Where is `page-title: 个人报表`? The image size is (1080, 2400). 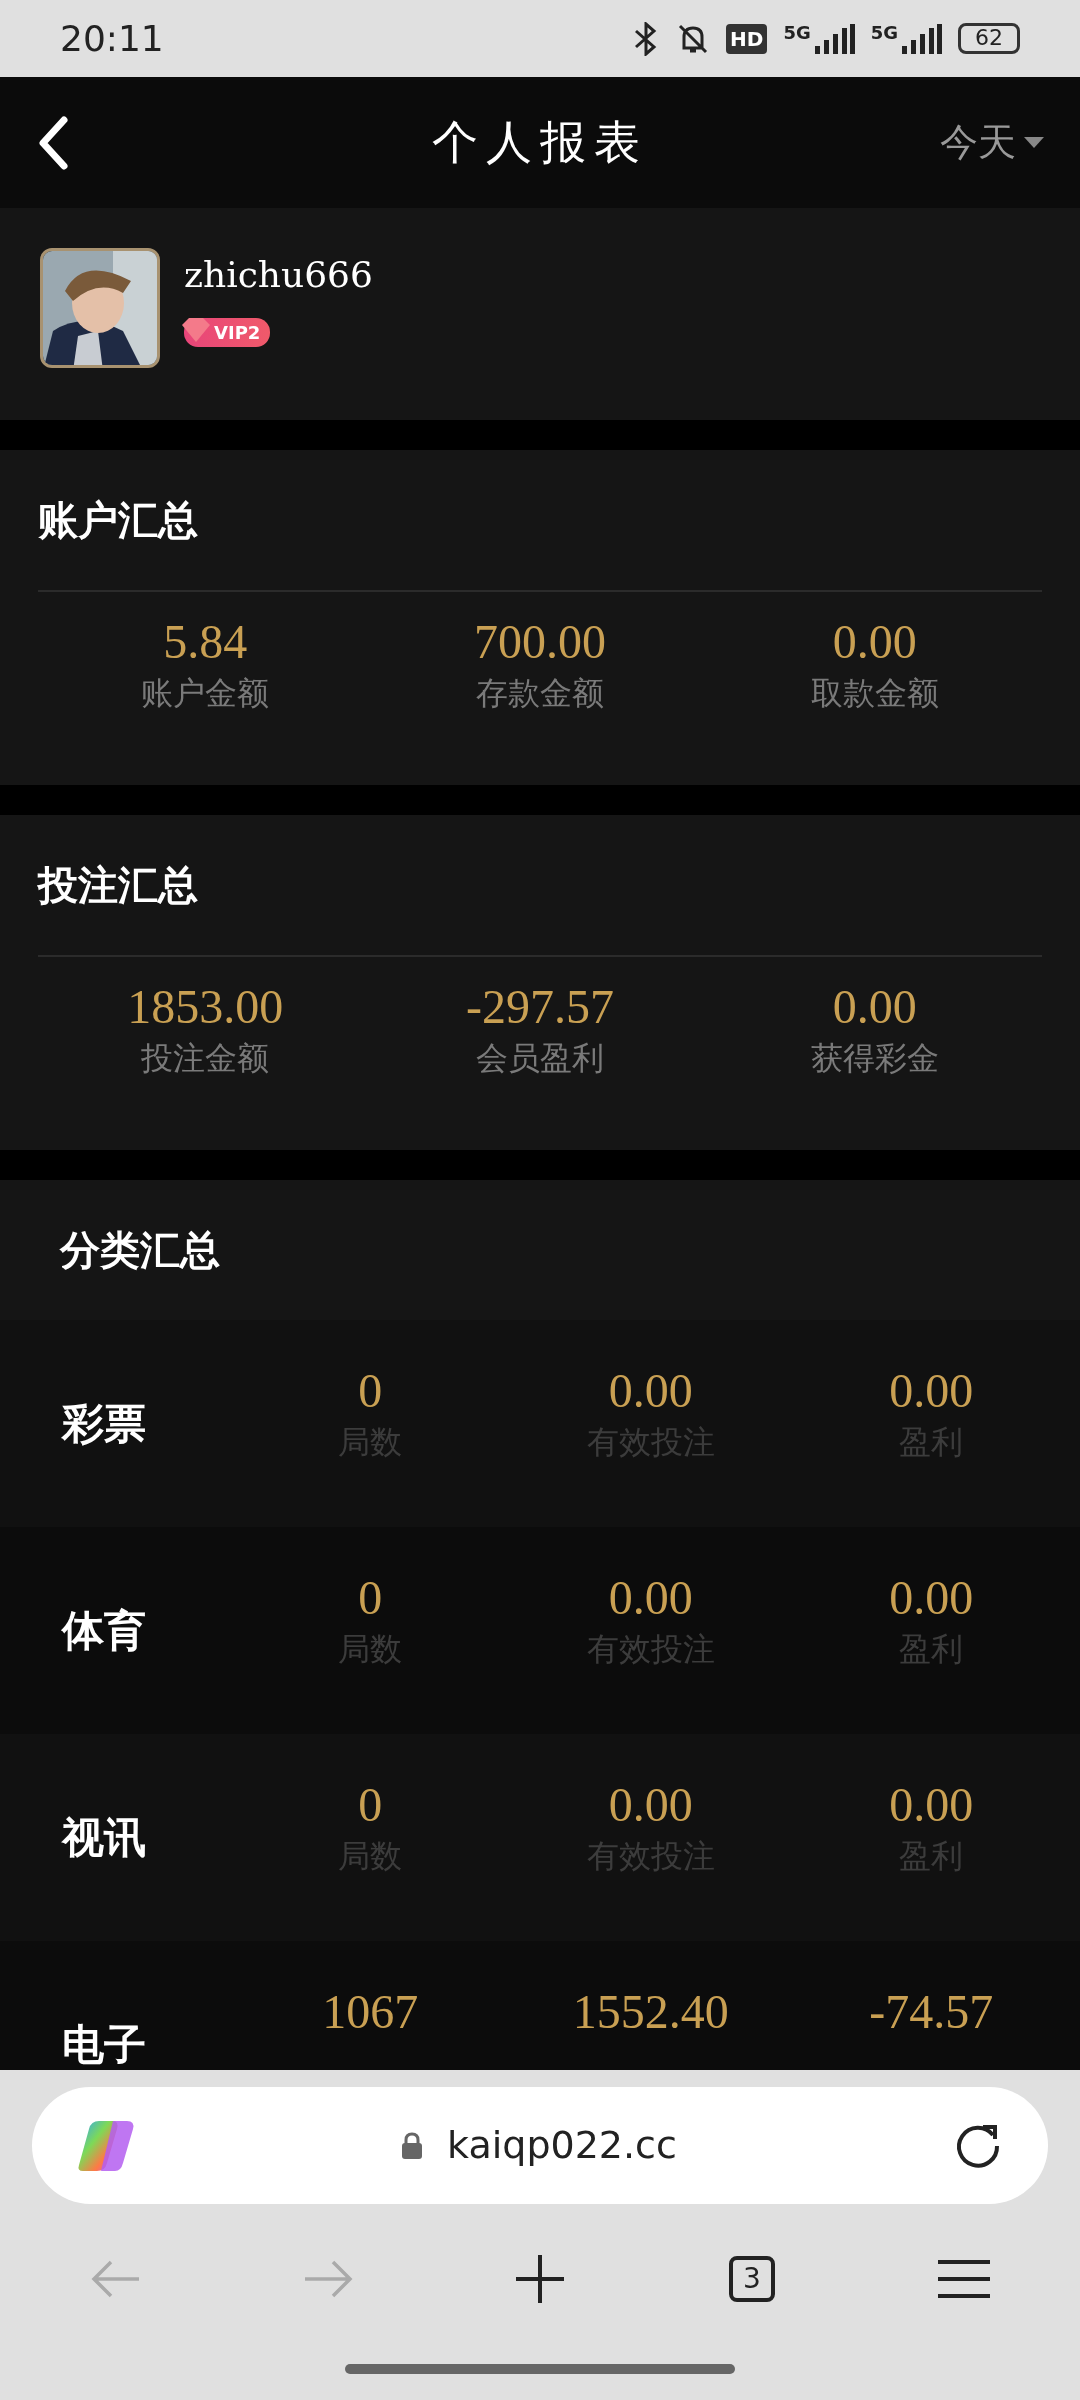
page-title: 个人报表 is located at coordinates (540, 142).